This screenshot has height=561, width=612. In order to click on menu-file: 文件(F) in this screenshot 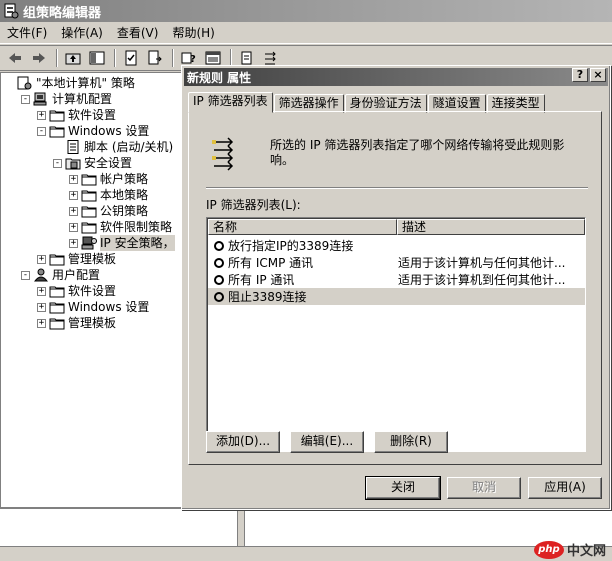, I will do `click(27, 33)`.